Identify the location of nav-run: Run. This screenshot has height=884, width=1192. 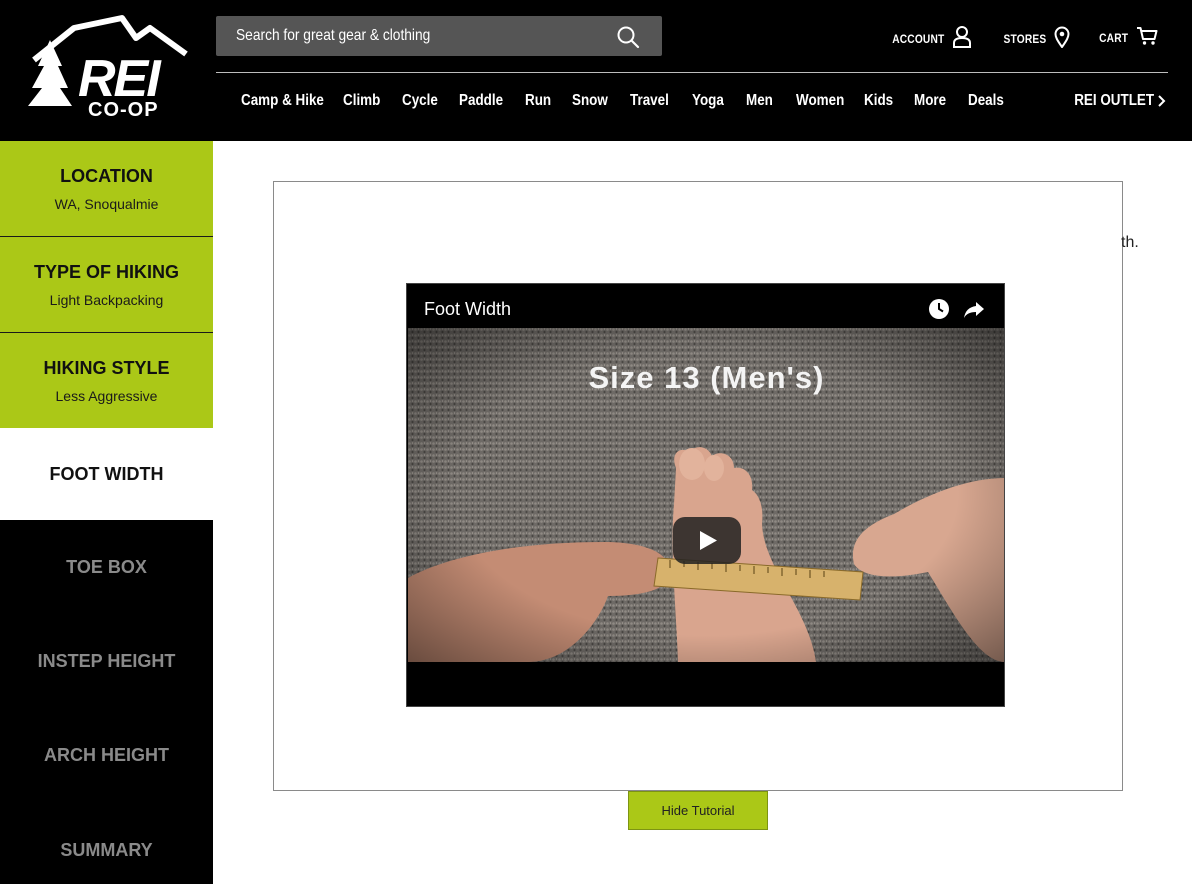
(538, 101).